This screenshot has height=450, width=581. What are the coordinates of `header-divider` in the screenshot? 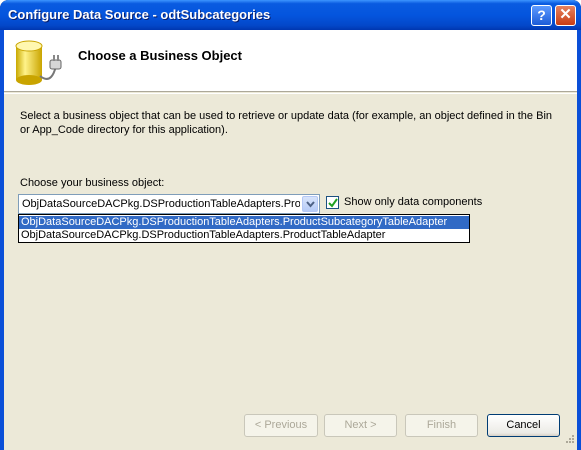 It's located at (290, 93).